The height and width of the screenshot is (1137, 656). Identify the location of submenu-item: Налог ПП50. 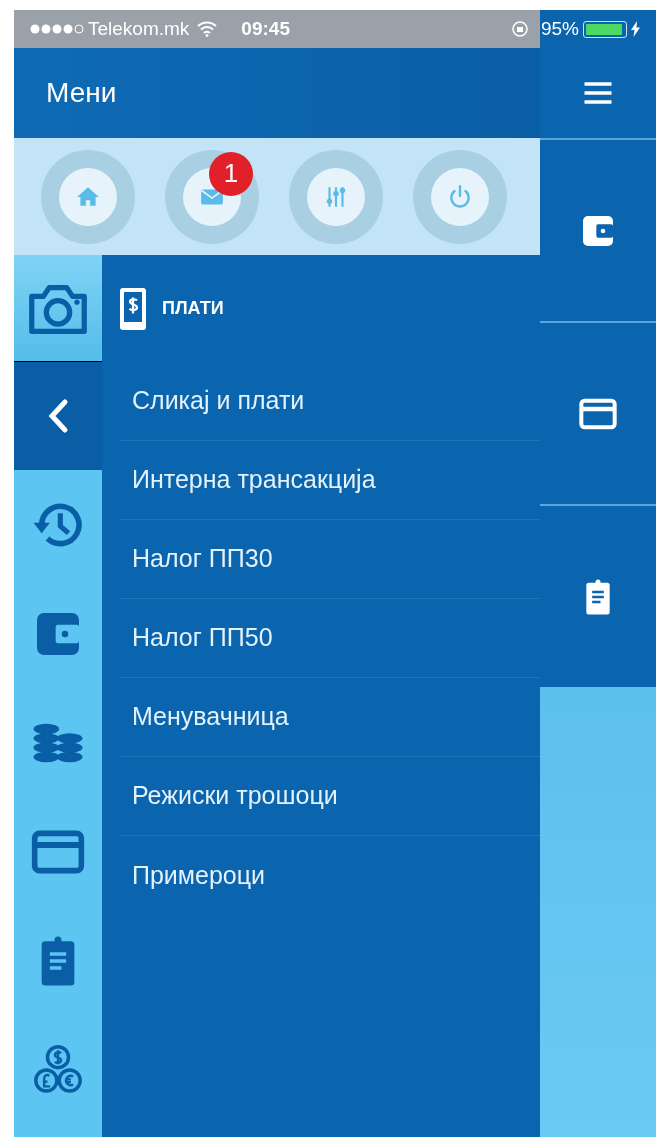
(202, 638).